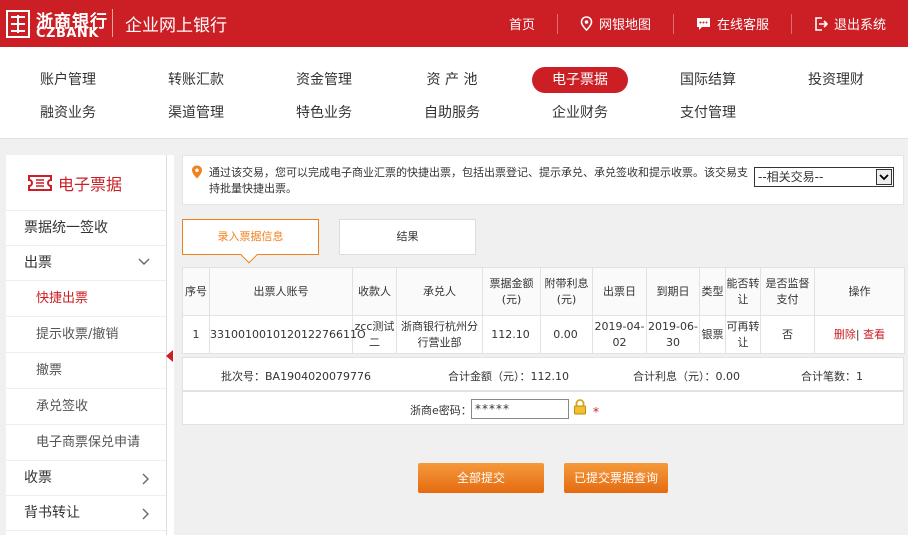 This screenshot has width=908, height=535. What do you see at coordinates (586, 23) in the screenshot?
I see `location-pin-icon` at bounding box center [586, 23].